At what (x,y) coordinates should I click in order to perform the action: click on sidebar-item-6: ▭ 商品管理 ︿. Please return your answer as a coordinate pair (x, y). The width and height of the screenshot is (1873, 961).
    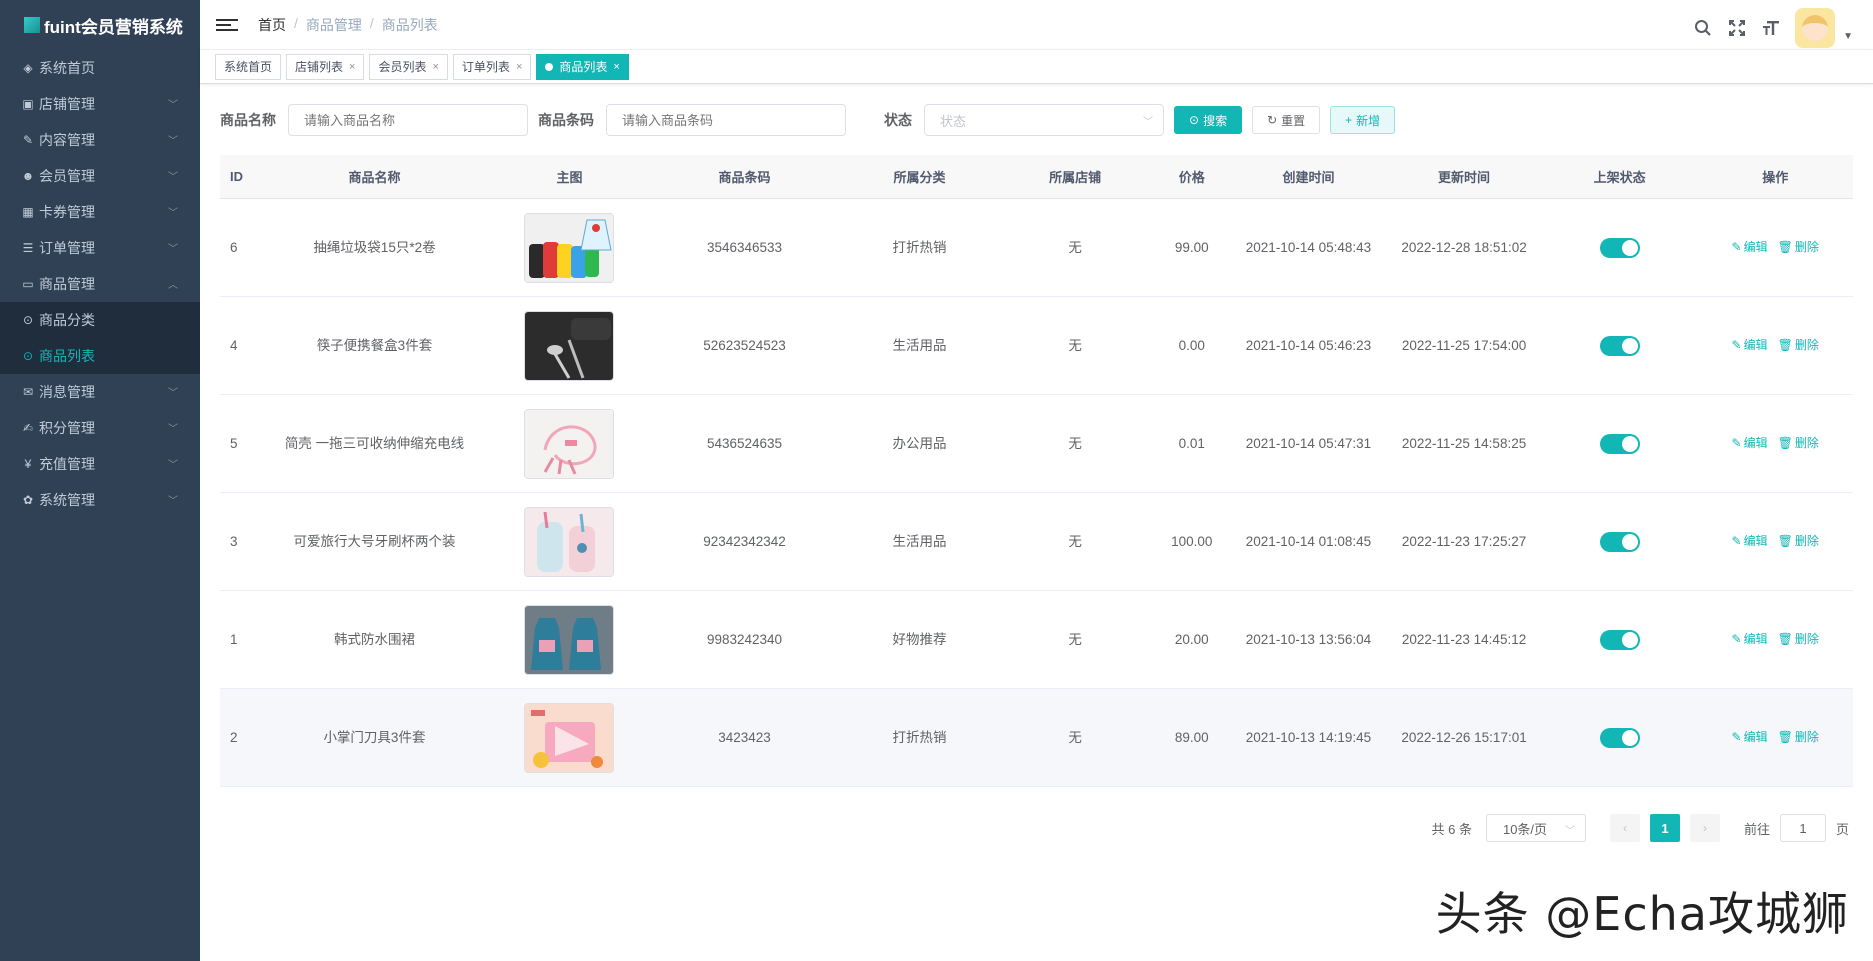
    Looking at the image, I should click on (100, 284).